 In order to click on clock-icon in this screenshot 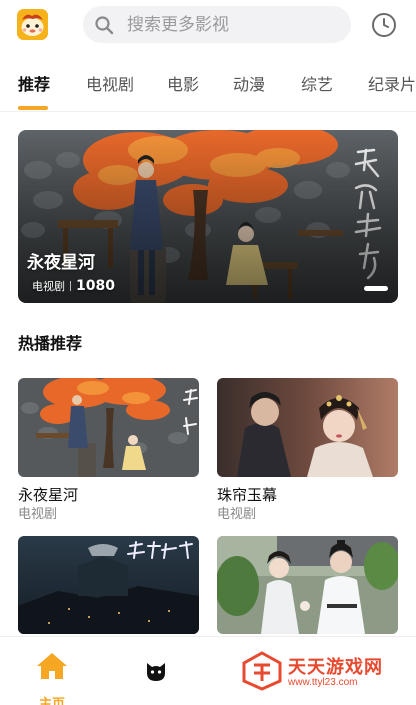, I will do `click(384, 25)`.